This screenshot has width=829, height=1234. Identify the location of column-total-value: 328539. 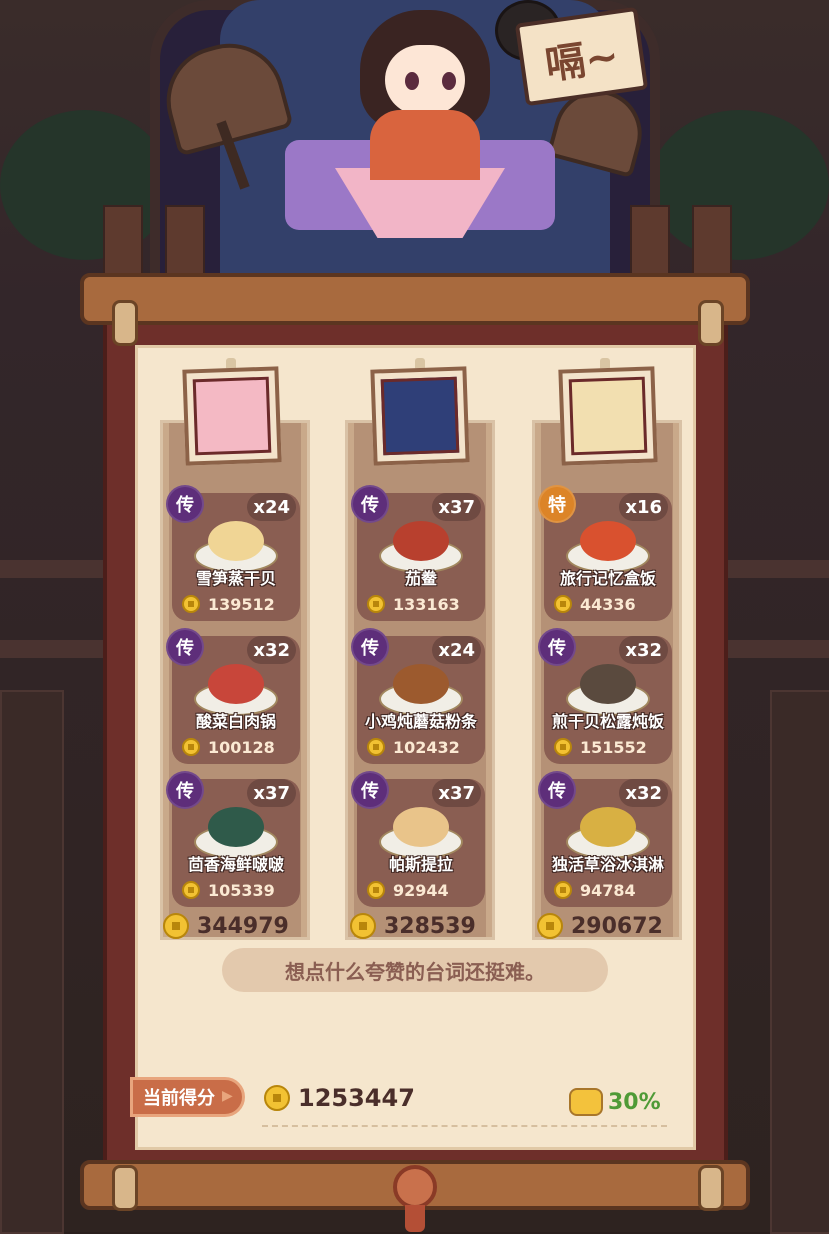
(430, 926).